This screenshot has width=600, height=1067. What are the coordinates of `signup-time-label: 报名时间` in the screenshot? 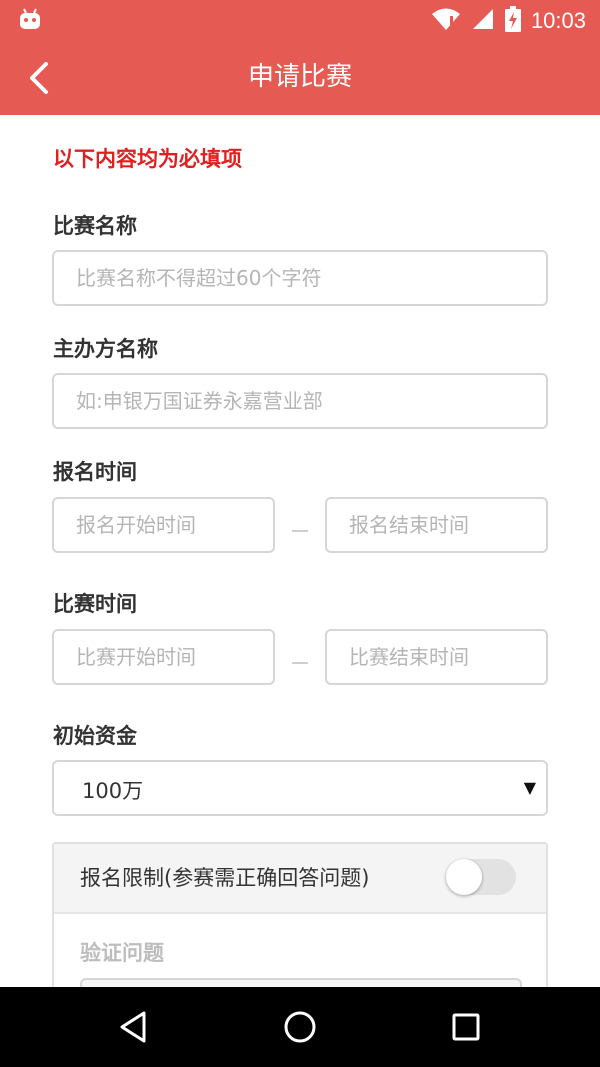 It's located at (95, 472).